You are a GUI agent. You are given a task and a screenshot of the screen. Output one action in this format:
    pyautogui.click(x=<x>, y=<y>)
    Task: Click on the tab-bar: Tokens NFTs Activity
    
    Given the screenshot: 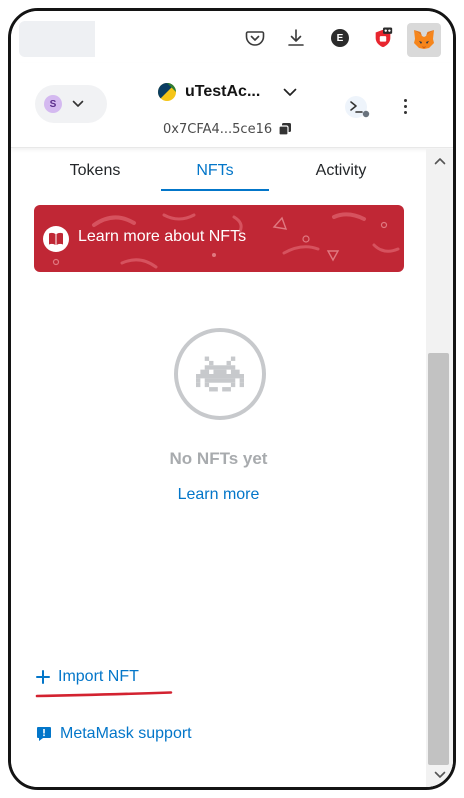 What is the action you would take?
    pyautogui.click(x=218, y=171)
    